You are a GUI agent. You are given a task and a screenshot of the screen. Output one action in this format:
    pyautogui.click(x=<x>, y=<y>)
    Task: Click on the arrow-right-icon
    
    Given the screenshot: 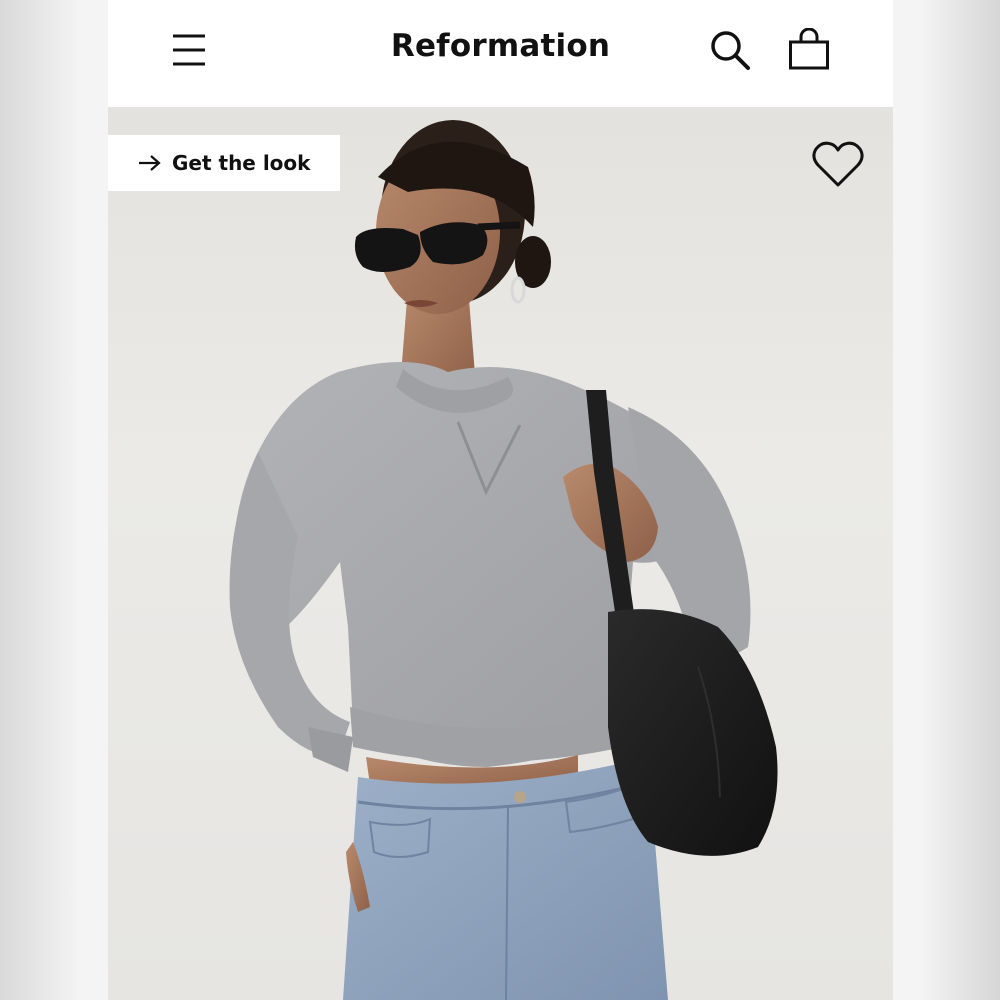 What is the action you would take?
    pyautogui.click(x=150, y=163)
    